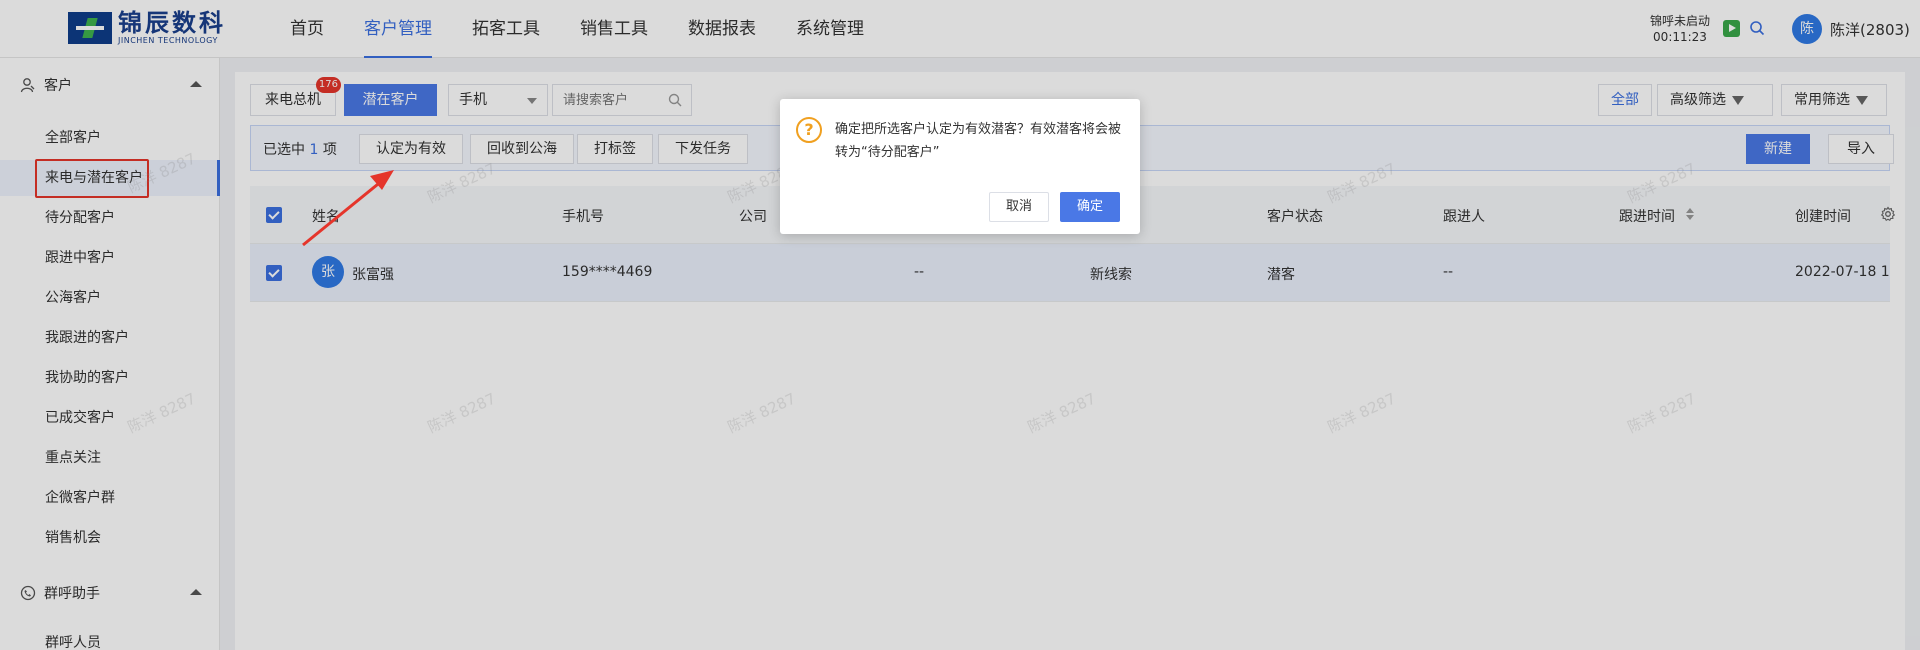 The height and width of the screenshot is (650, 1920). Describe the element at coordinates (809, 130) in the screenshot. I see `question-icon: ?` at that location.